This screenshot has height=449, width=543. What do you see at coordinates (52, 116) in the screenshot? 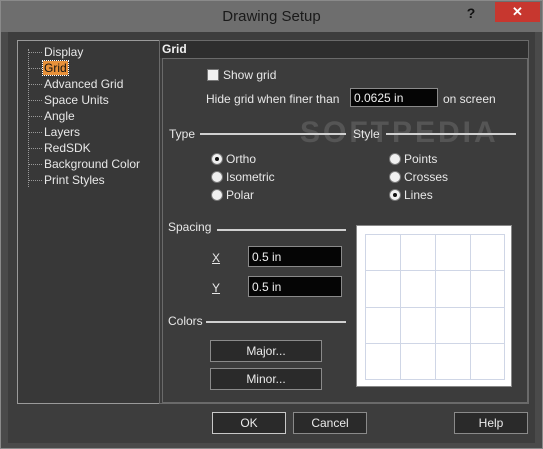
I see `tree-item-angle: Angle` at bounding box center [52, 116].